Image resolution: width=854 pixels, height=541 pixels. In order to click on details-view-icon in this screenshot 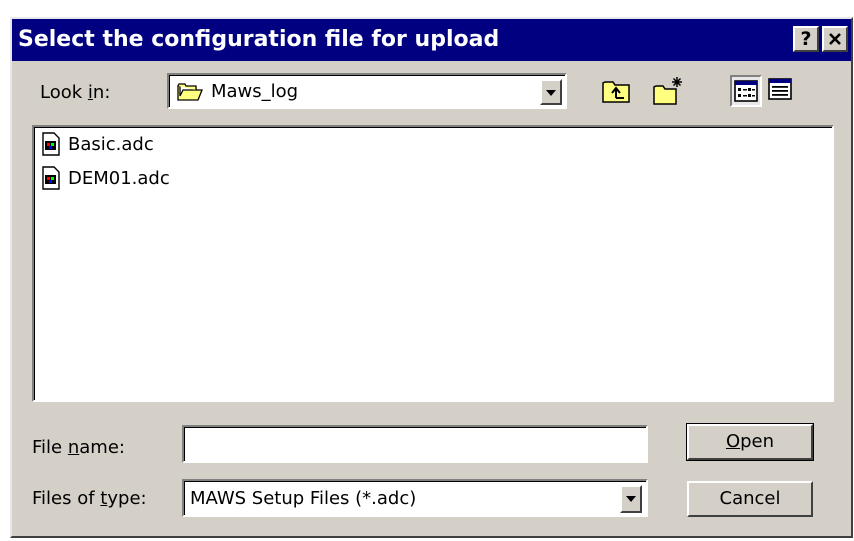, I will do `click(780, 89)`.